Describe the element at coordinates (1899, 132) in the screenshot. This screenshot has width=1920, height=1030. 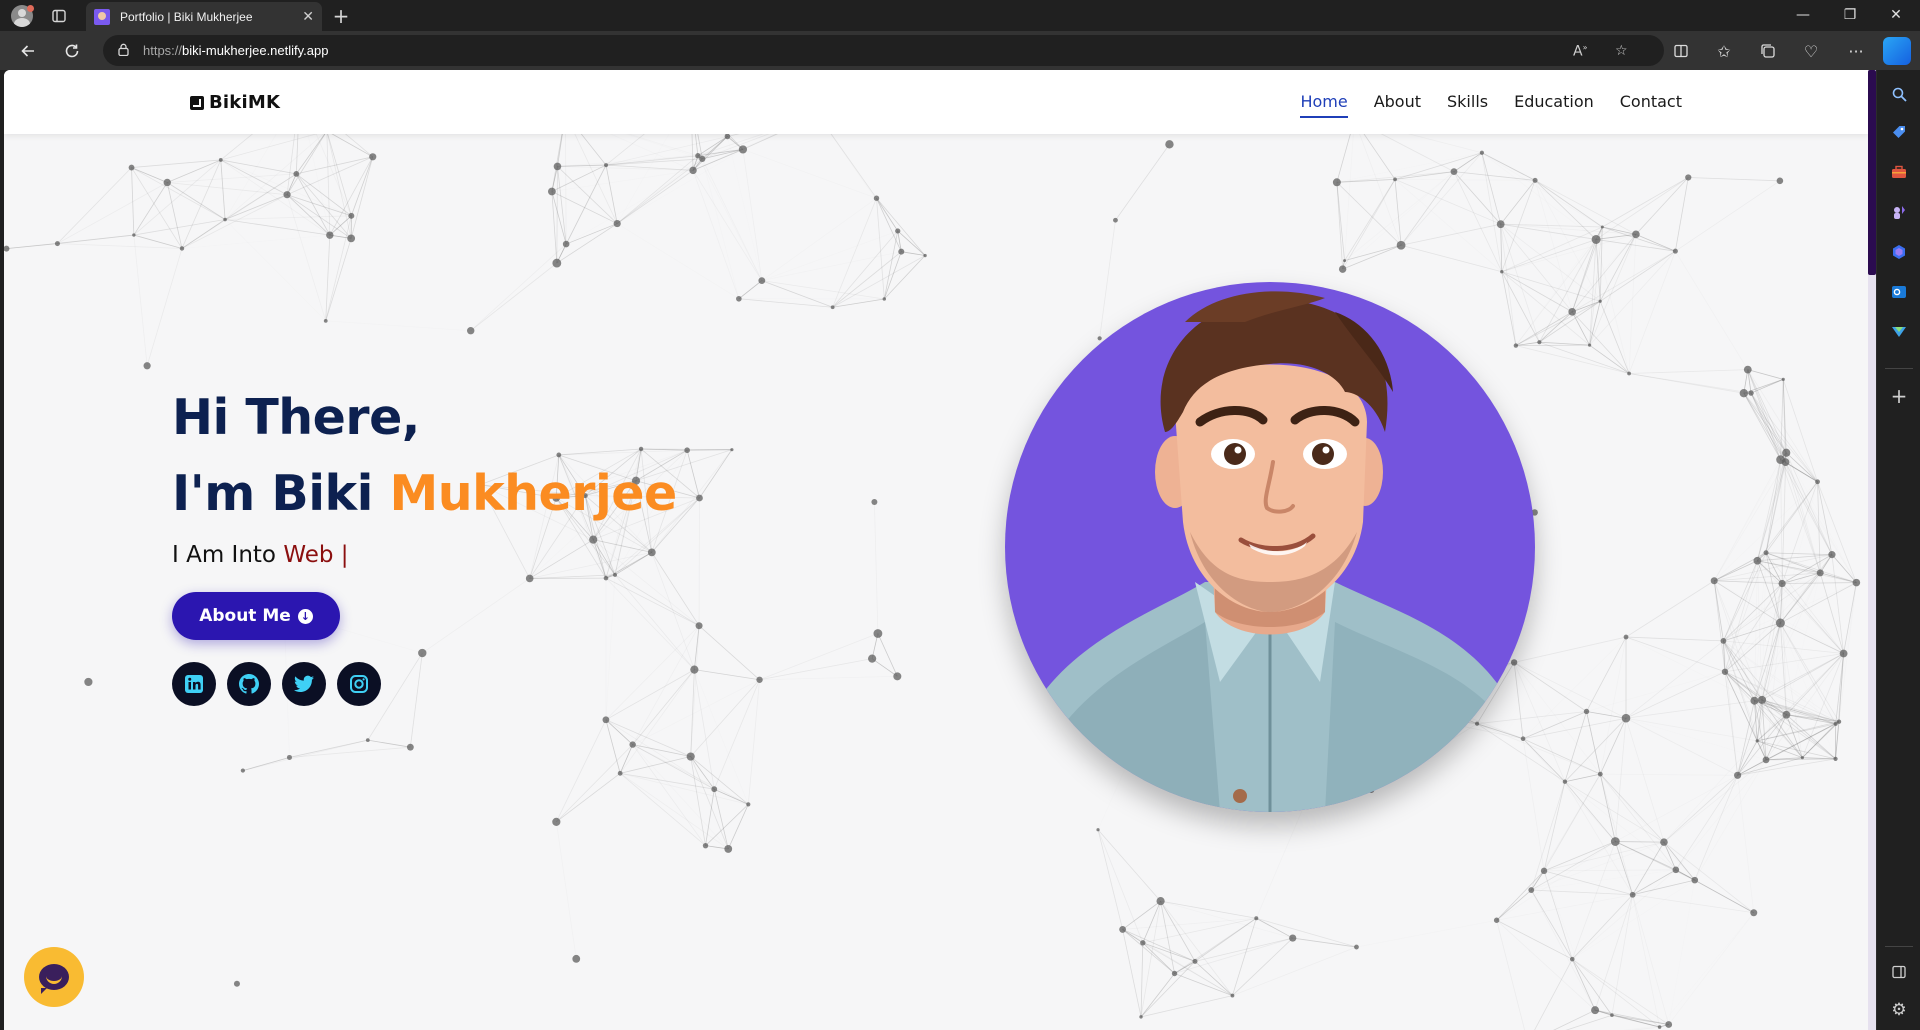
I see `shopping-tag-icon` at that location.